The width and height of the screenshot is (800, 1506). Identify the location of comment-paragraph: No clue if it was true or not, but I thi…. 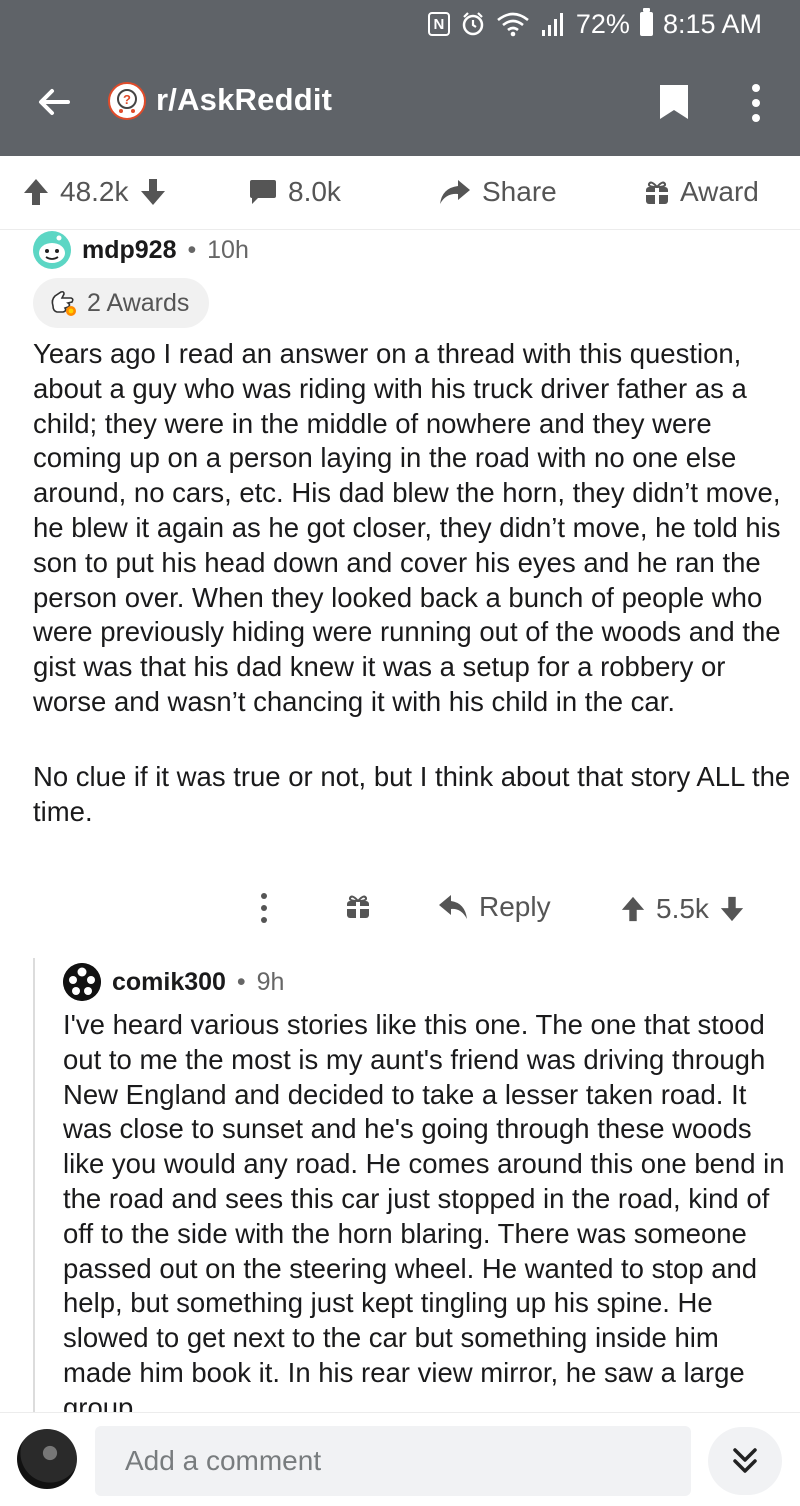
(412, 793).